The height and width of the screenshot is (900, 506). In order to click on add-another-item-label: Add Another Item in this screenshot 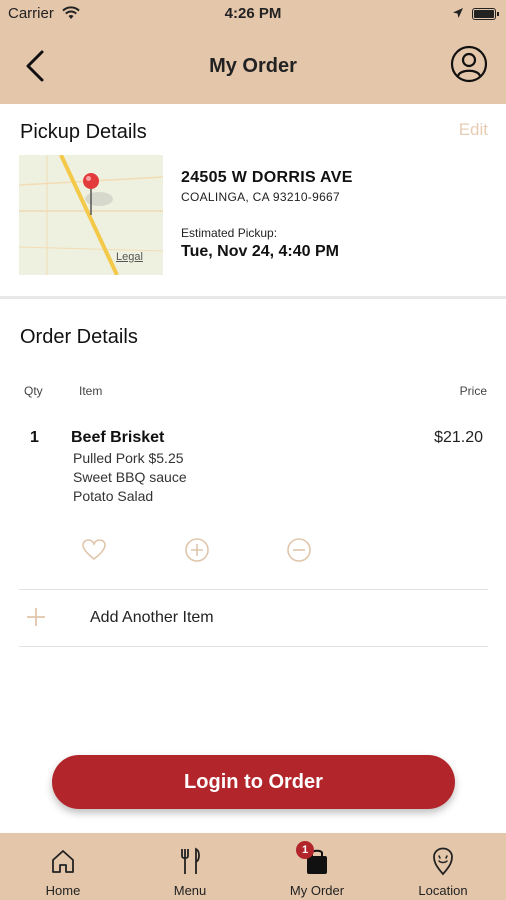, I will do `click(152, 617)`.